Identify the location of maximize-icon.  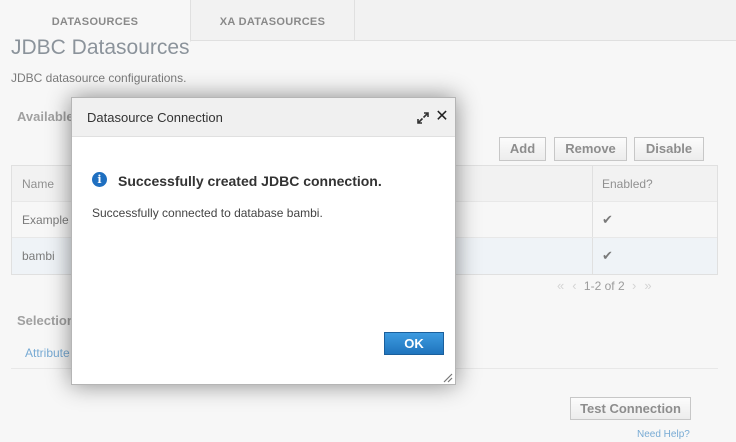
(423, 118).